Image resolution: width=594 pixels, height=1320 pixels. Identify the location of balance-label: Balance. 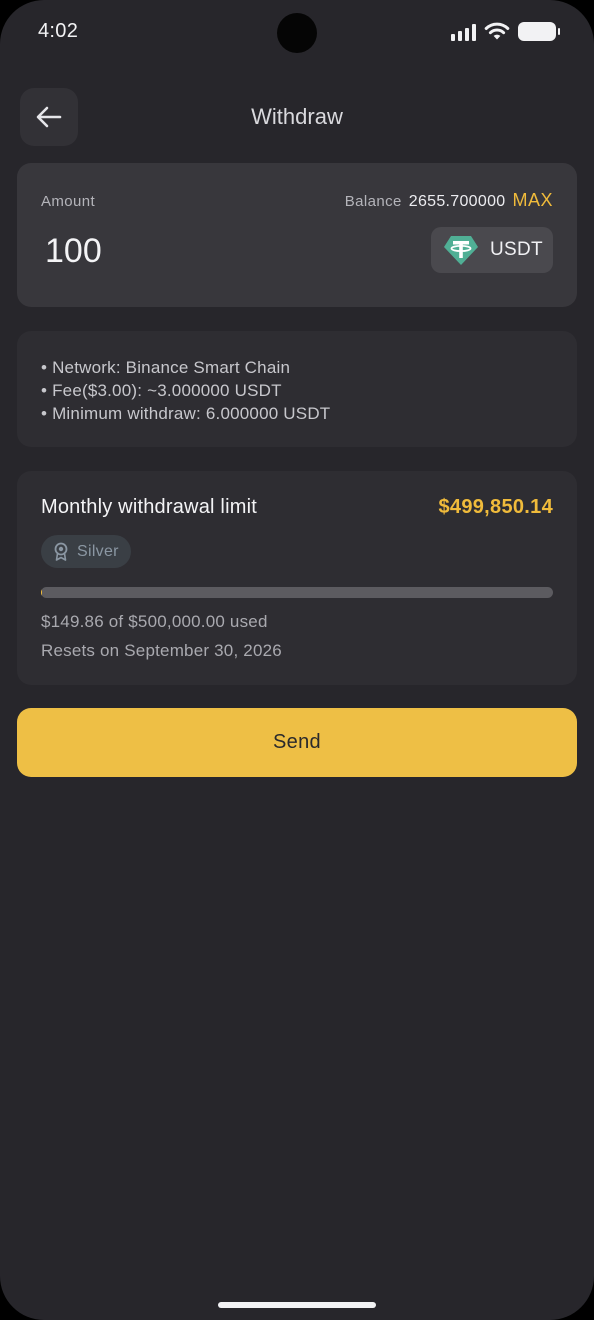
(373, 201).